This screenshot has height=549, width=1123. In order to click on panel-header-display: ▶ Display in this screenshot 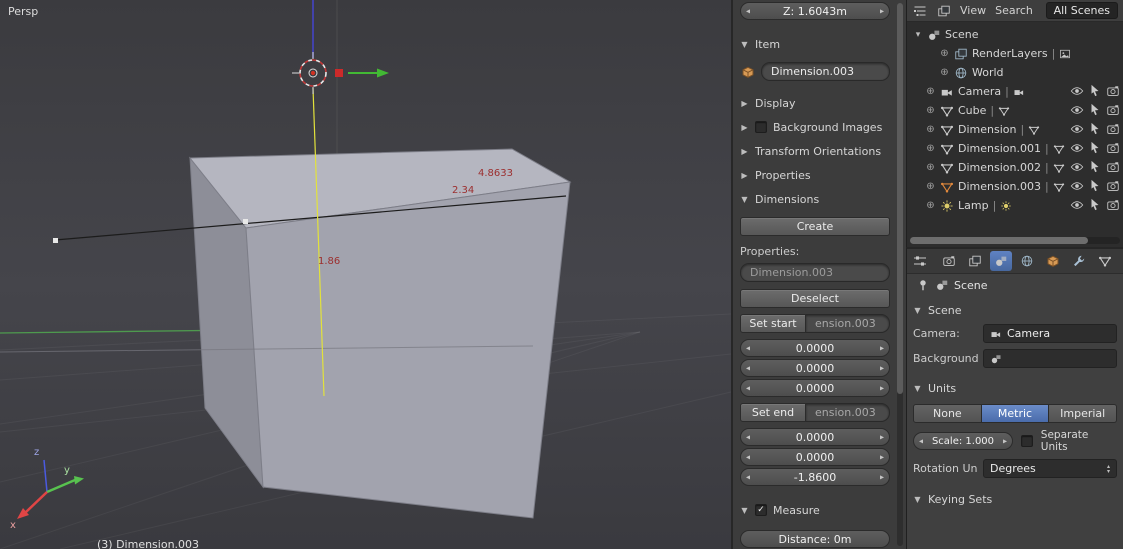, I will do `click(815, 103)`.